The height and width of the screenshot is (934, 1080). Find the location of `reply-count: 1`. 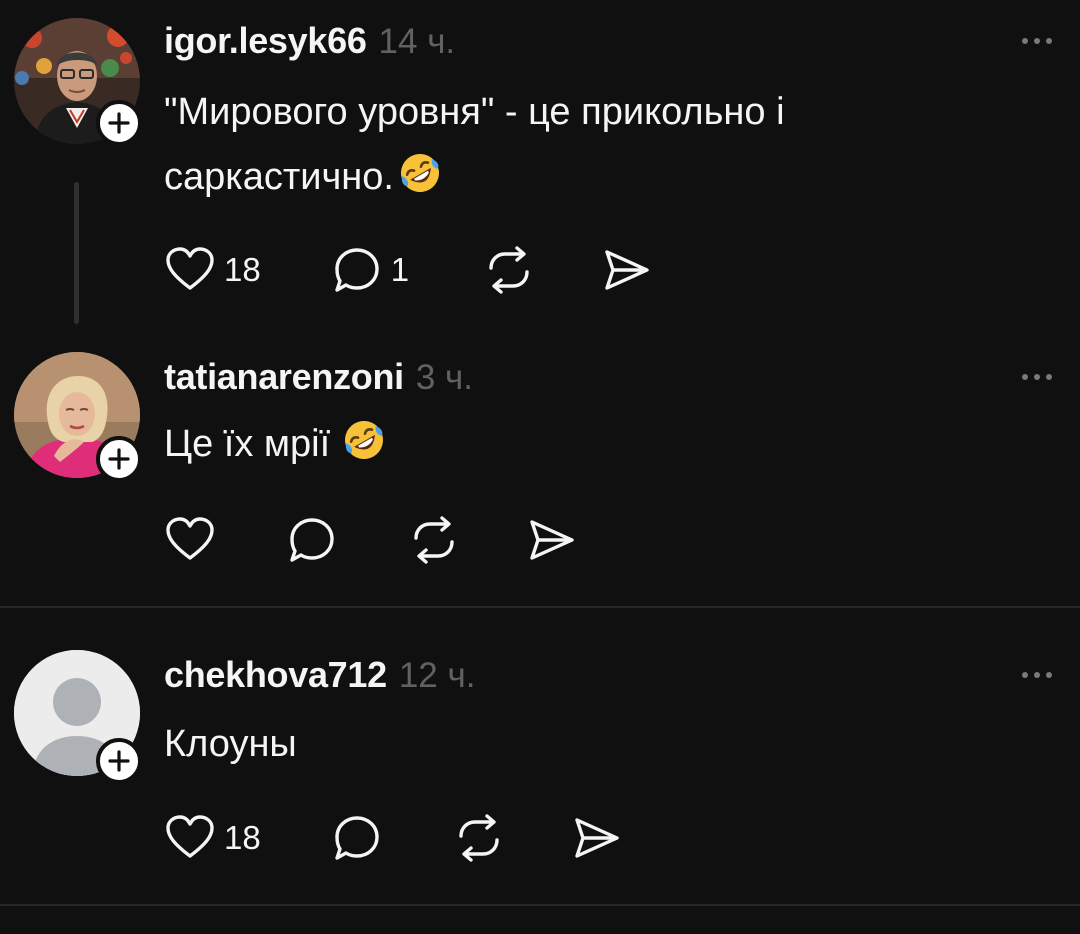

reply-count: 1 is located at coordinates (400, 269).